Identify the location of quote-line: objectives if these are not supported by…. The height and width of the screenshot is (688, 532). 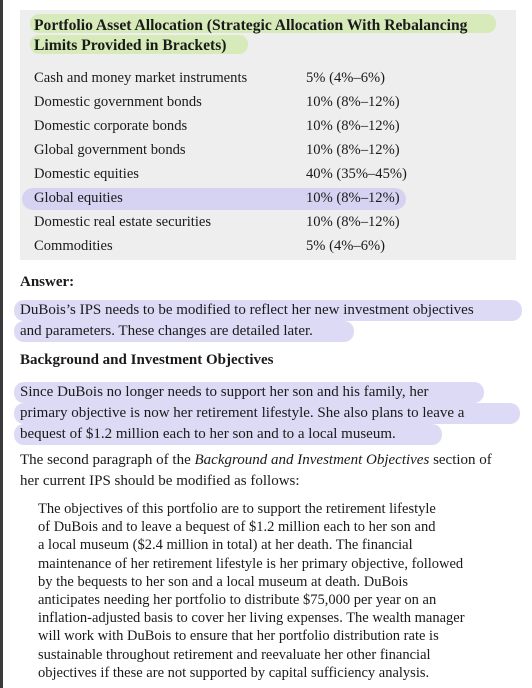
(234, 672).